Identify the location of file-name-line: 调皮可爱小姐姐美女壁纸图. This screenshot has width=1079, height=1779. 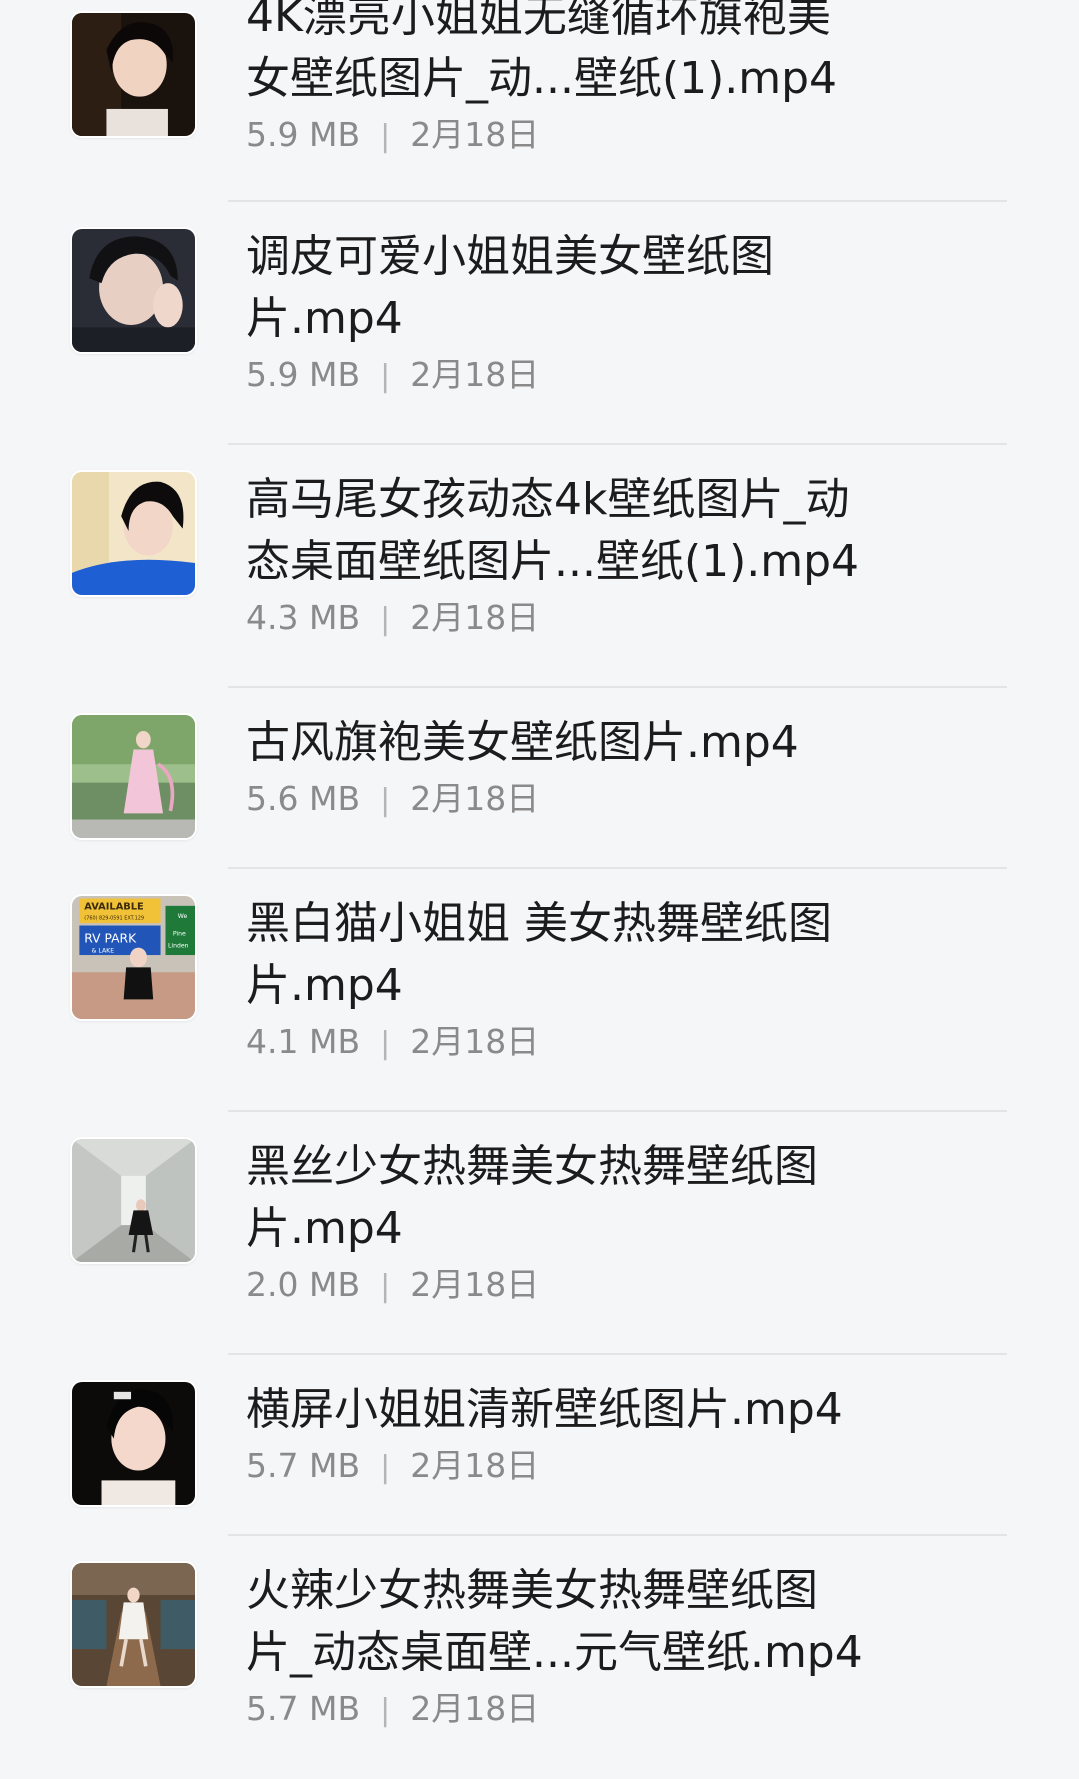
(510, 256).